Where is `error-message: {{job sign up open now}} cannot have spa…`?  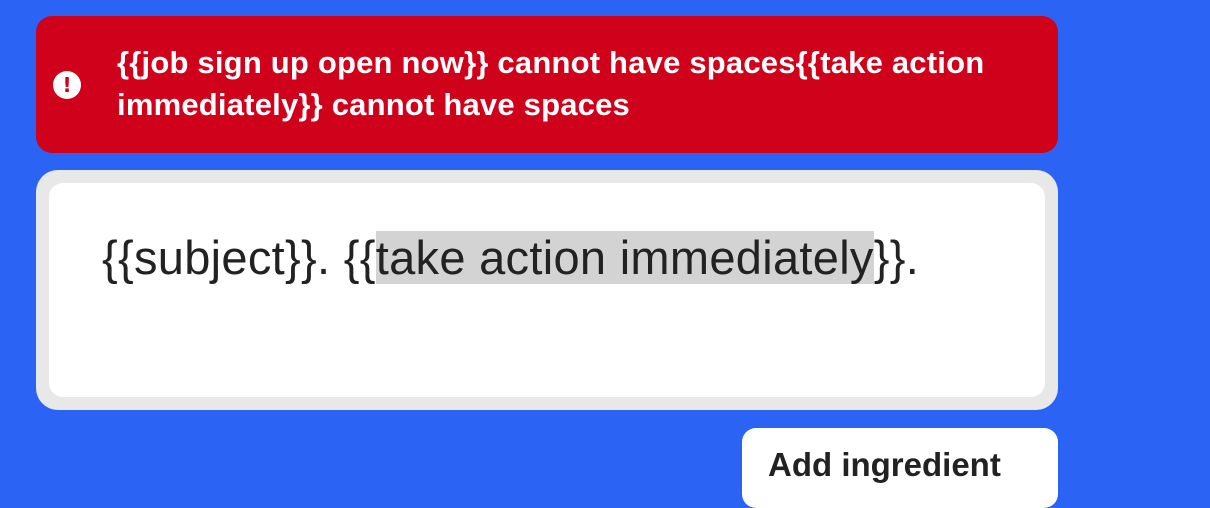
error-message: {{job sign up open now}} cannot have spa… is located at coordinates (551, 83).